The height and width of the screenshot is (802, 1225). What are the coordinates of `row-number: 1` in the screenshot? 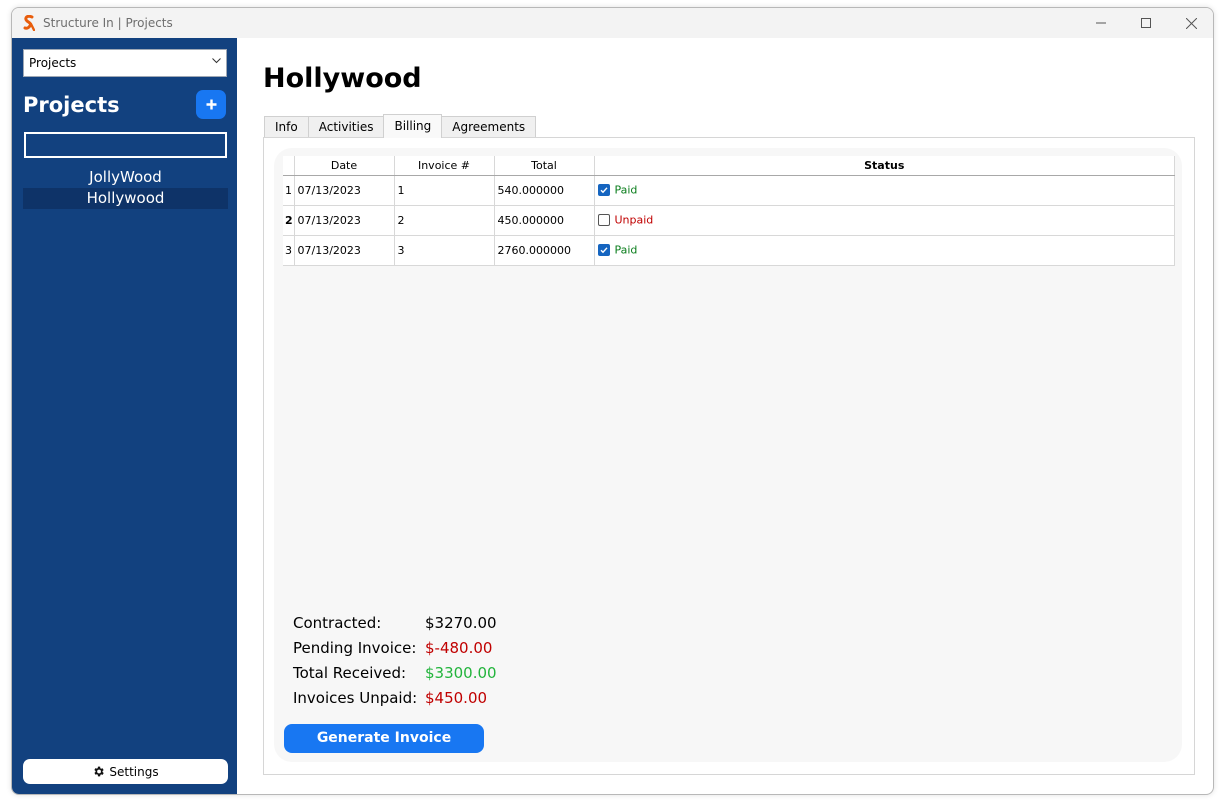 It's located at (288, 190).